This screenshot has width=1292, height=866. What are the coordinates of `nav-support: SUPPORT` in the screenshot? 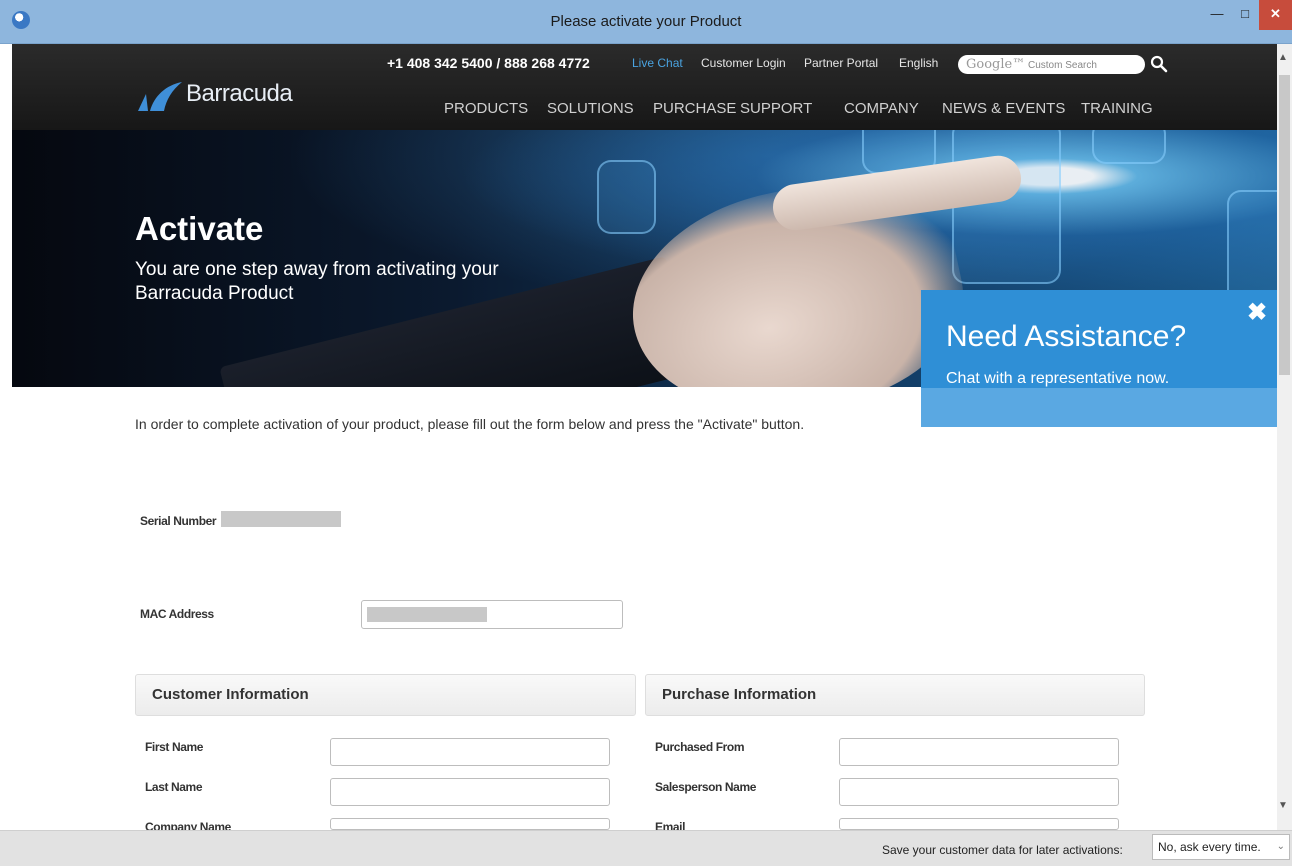 It's located at (776, 108).